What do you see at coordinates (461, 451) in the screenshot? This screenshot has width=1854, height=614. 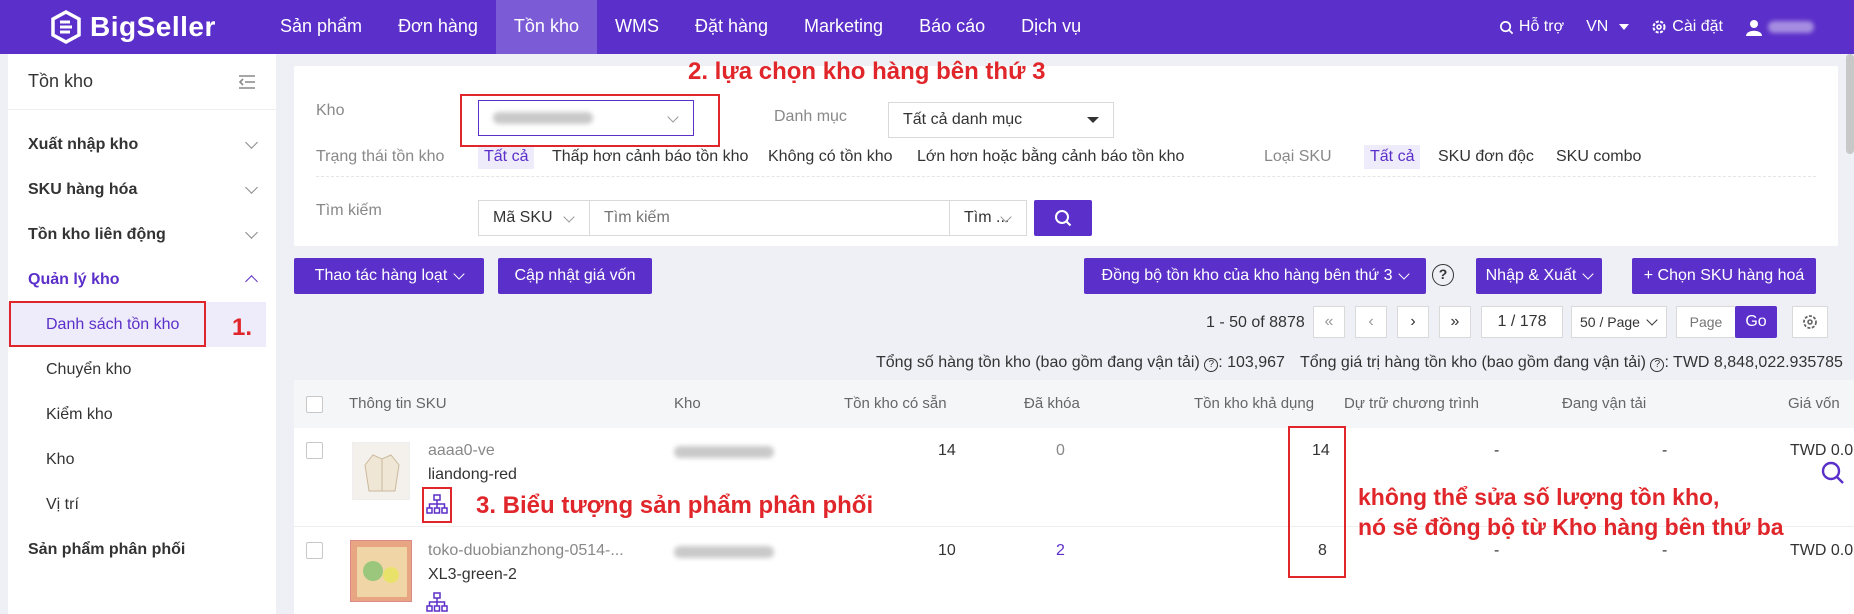 I see `sku-code: aaaa0-ve` at bounding box center [461, 451].